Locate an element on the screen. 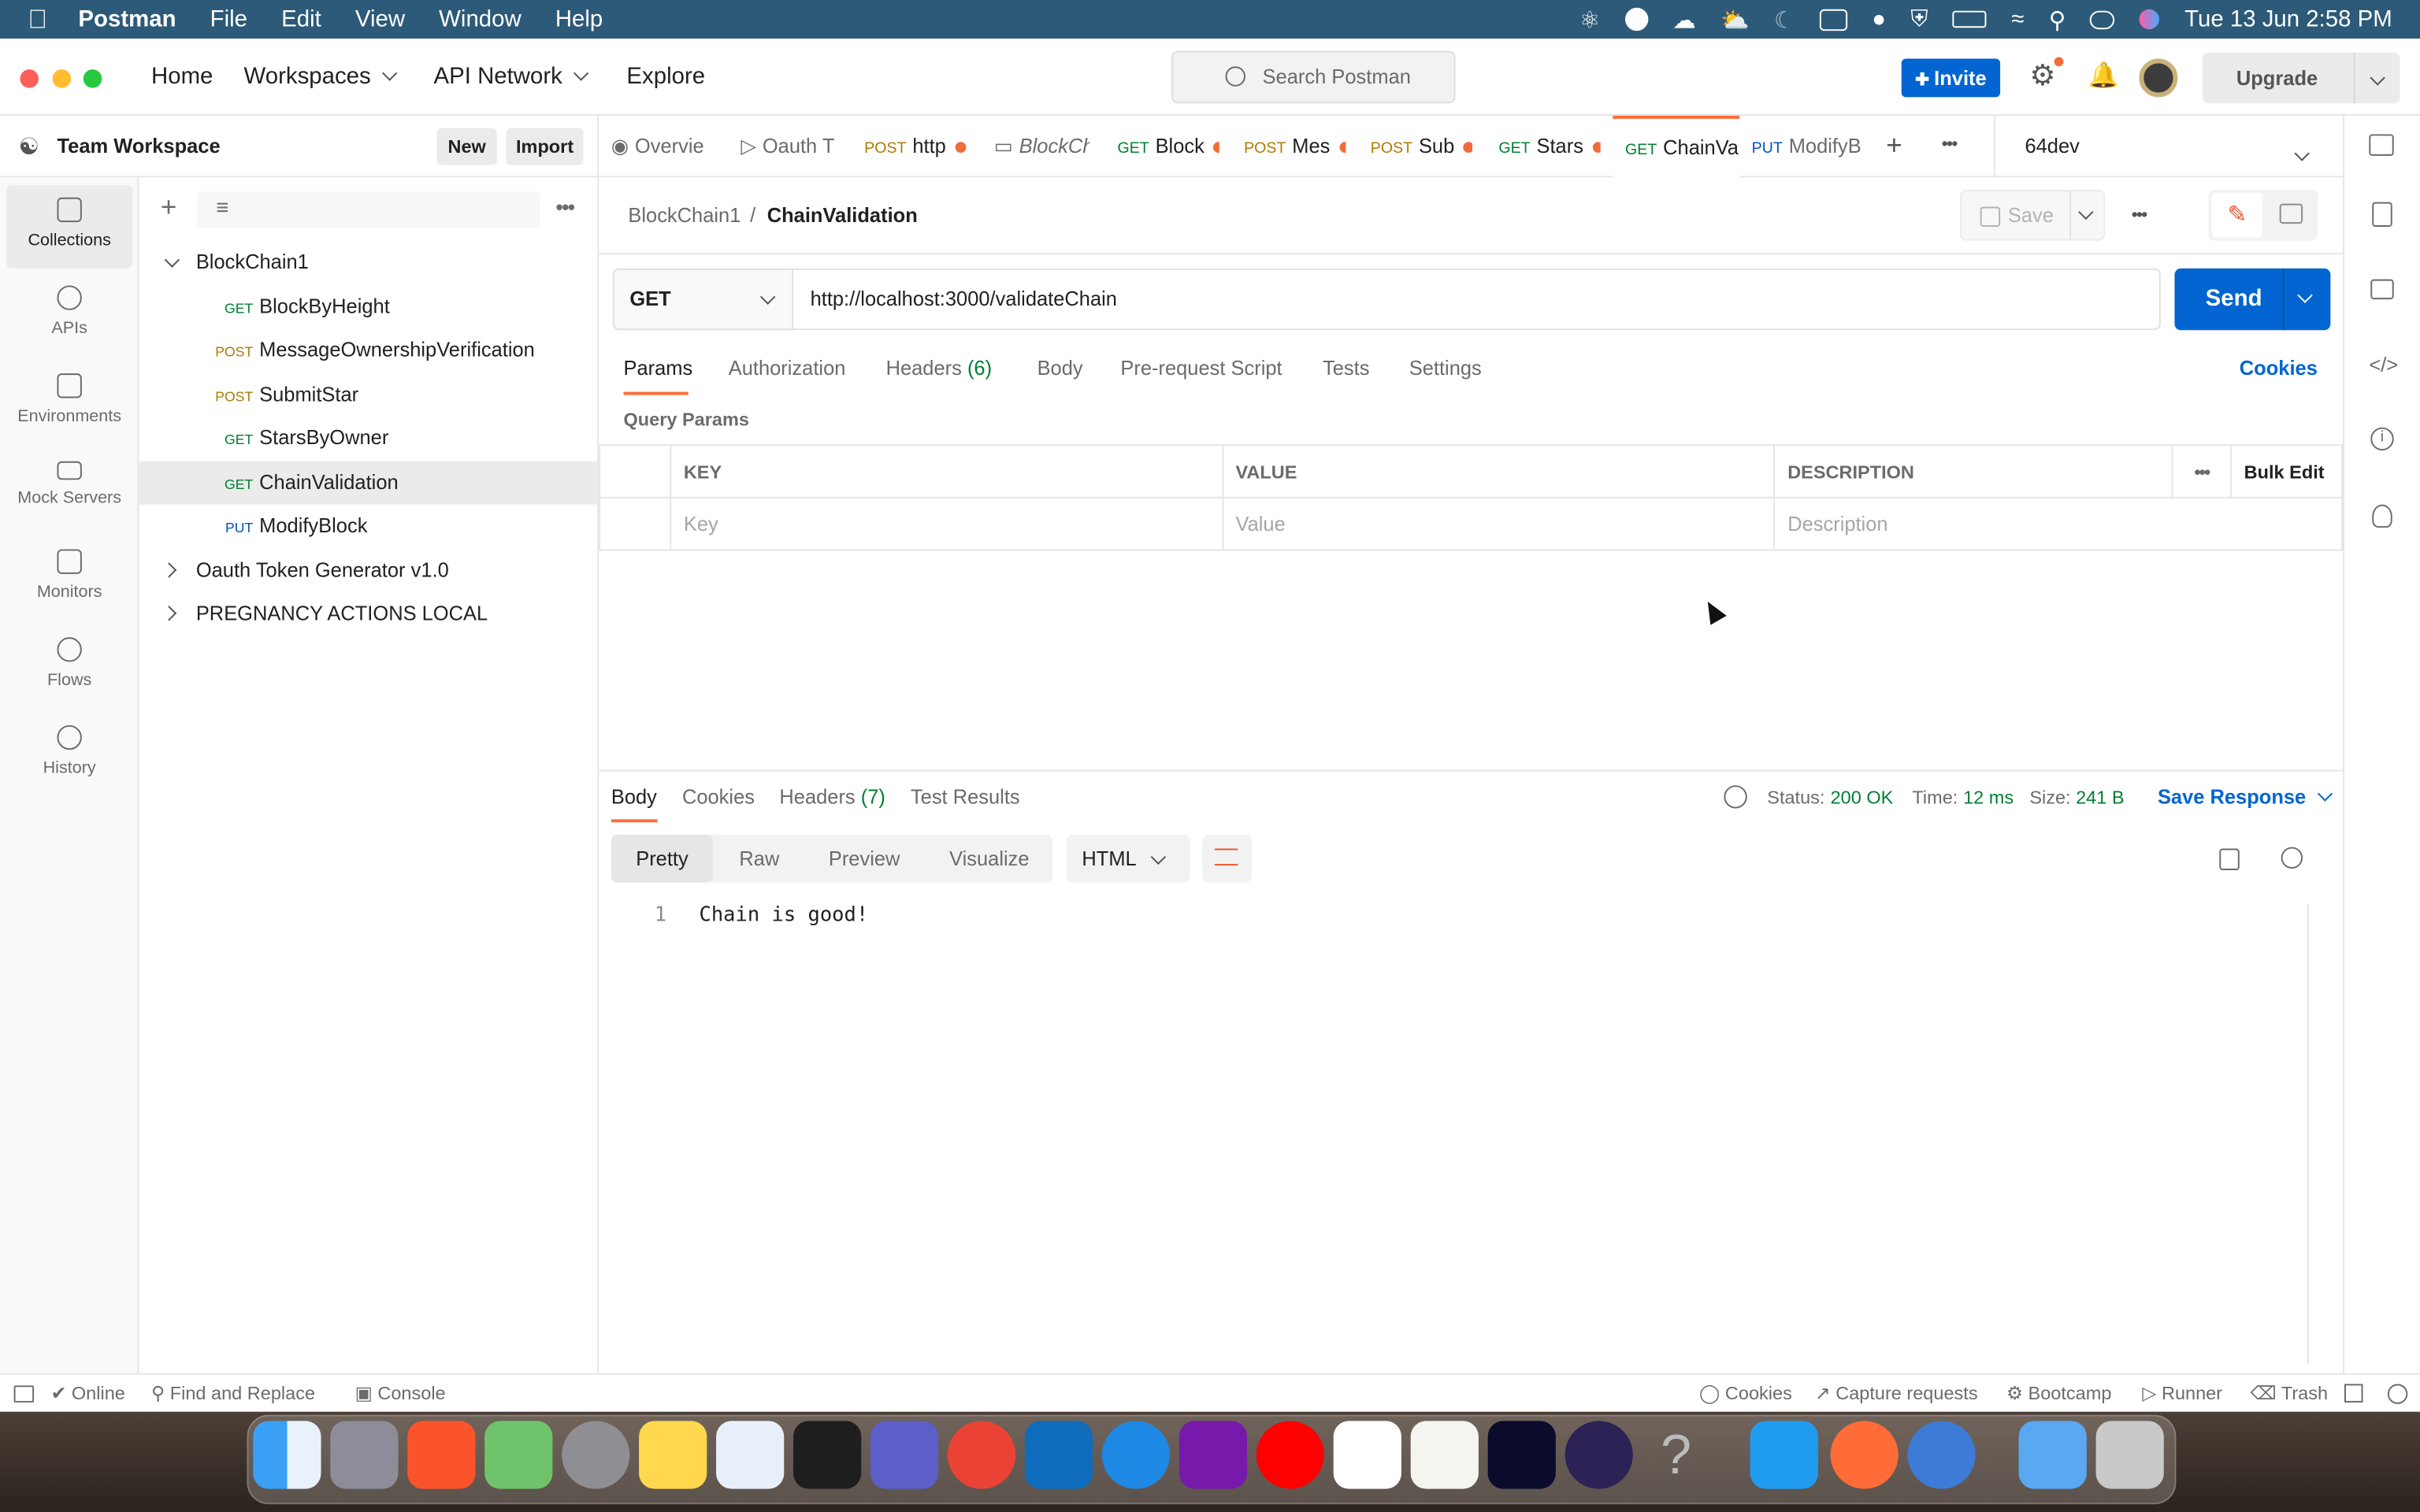  cookies-link: Cookies is located at coordinates (2279, 368).